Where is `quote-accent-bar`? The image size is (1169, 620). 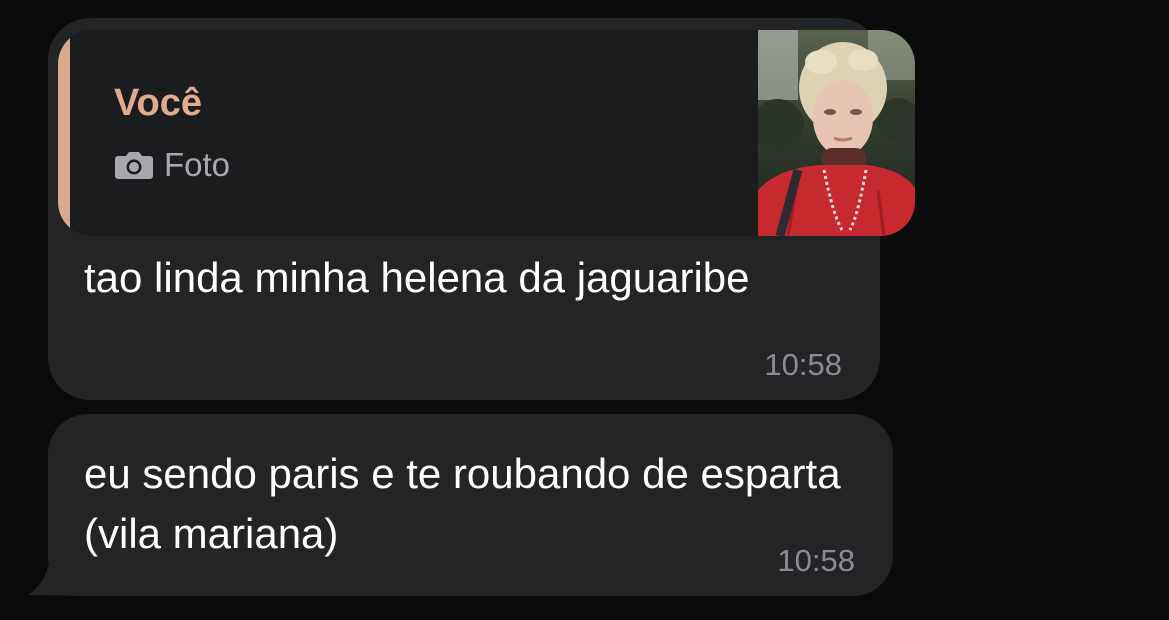 quote-accent-bar is located at coordinates (64, 133).